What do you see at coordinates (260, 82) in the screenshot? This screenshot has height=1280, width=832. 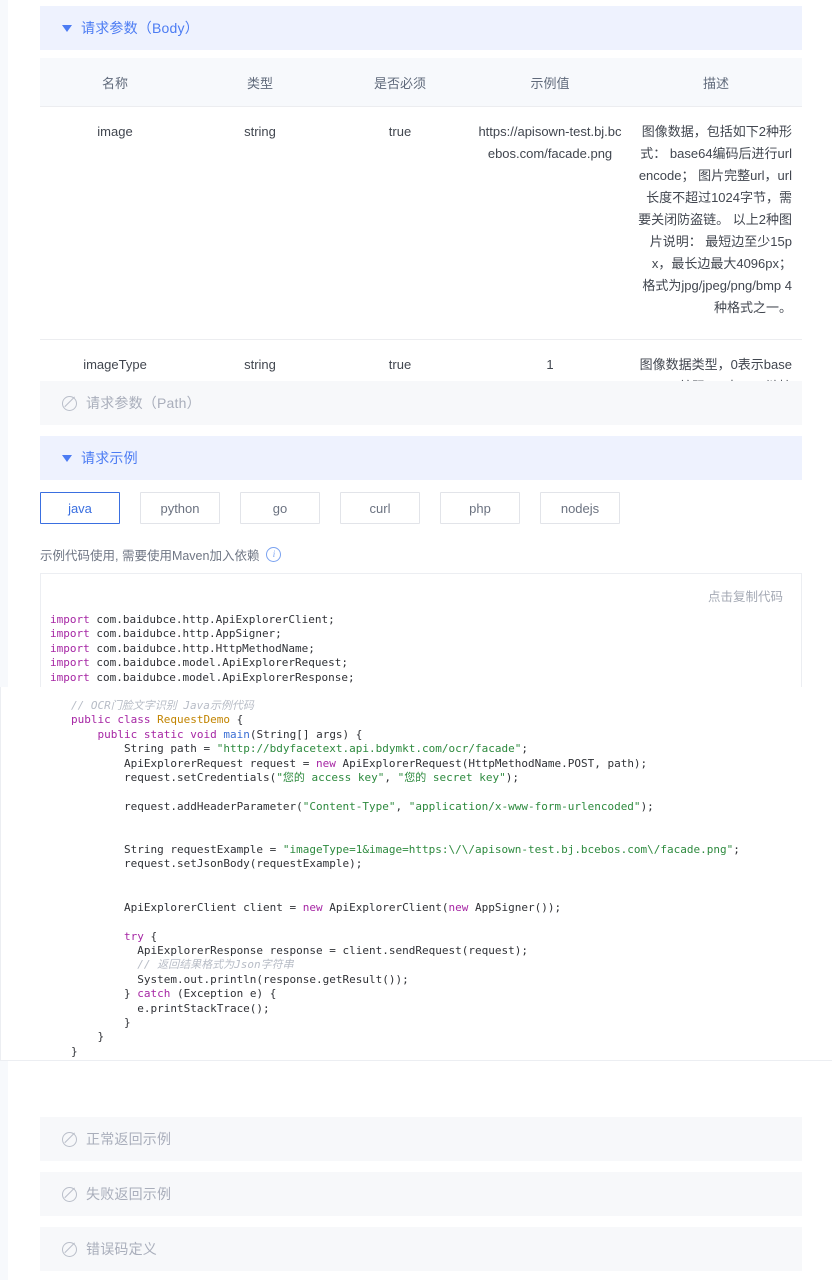 I see `column-header-type: 类型` at bounding box center [260, 82].